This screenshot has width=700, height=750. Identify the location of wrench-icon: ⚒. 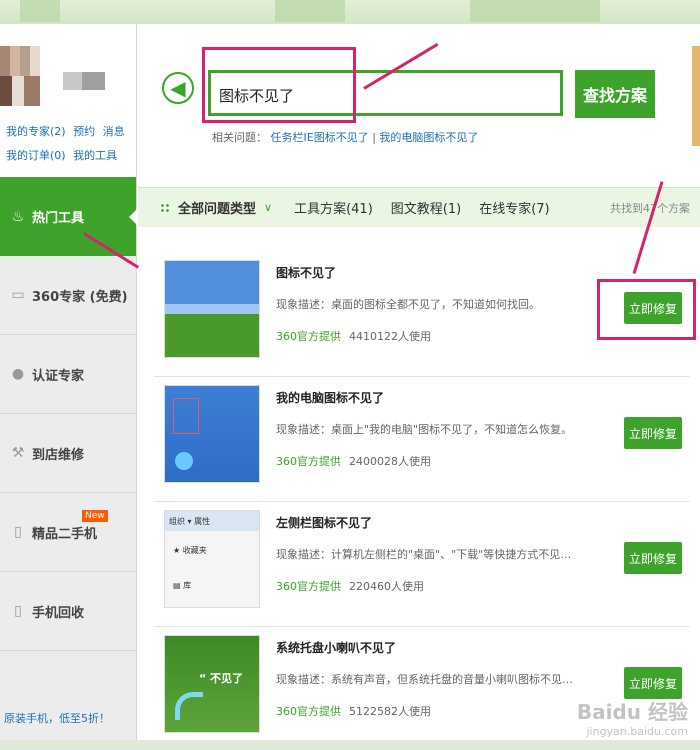
(18, 453).